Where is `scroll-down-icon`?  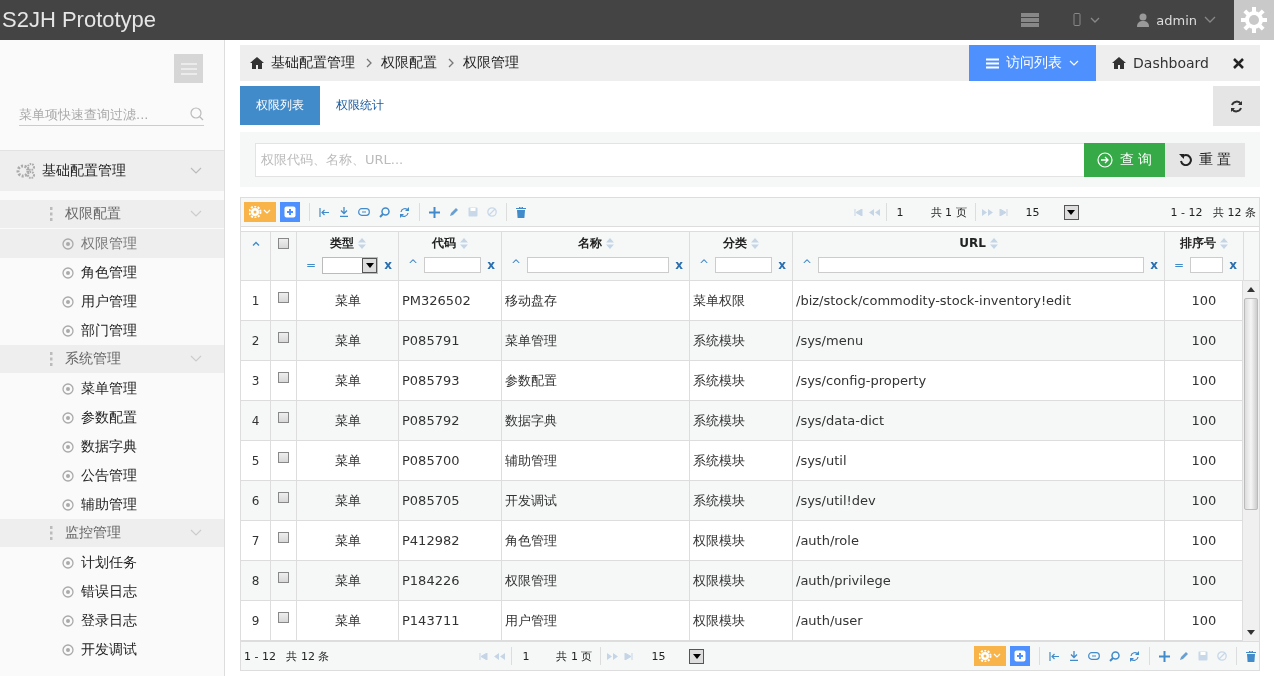 scroll-down-icon is located at coordinates (1251, 632).